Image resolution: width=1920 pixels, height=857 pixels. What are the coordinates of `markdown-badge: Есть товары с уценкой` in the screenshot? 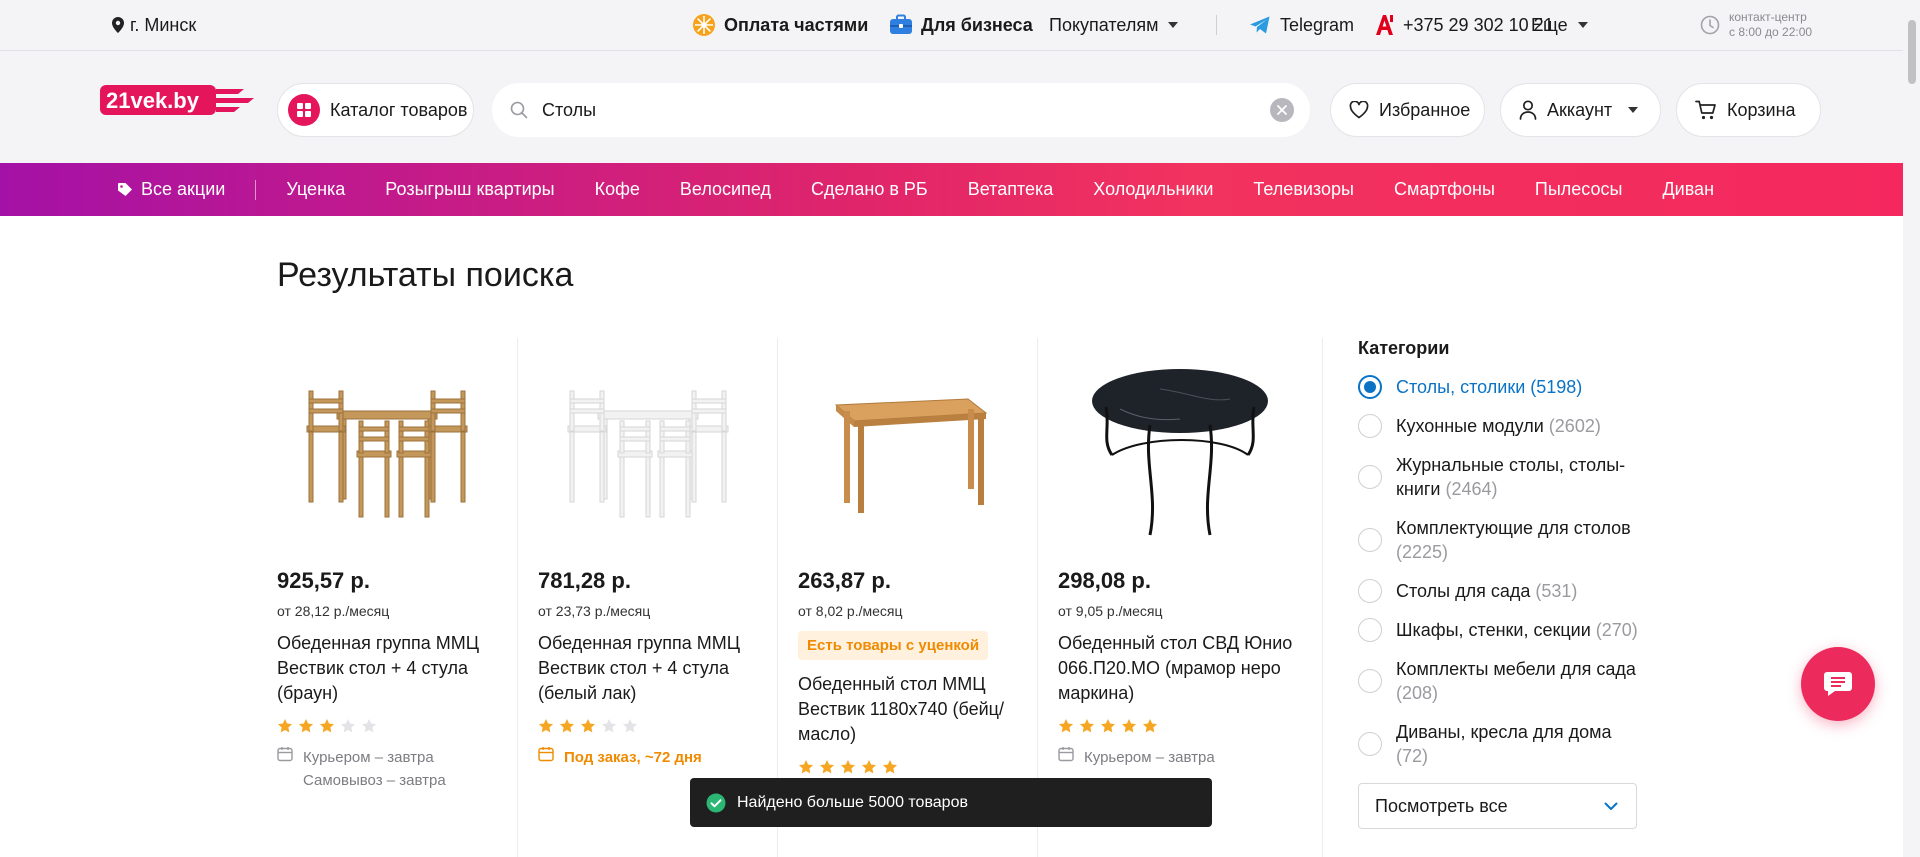 It's located at (893, 645).